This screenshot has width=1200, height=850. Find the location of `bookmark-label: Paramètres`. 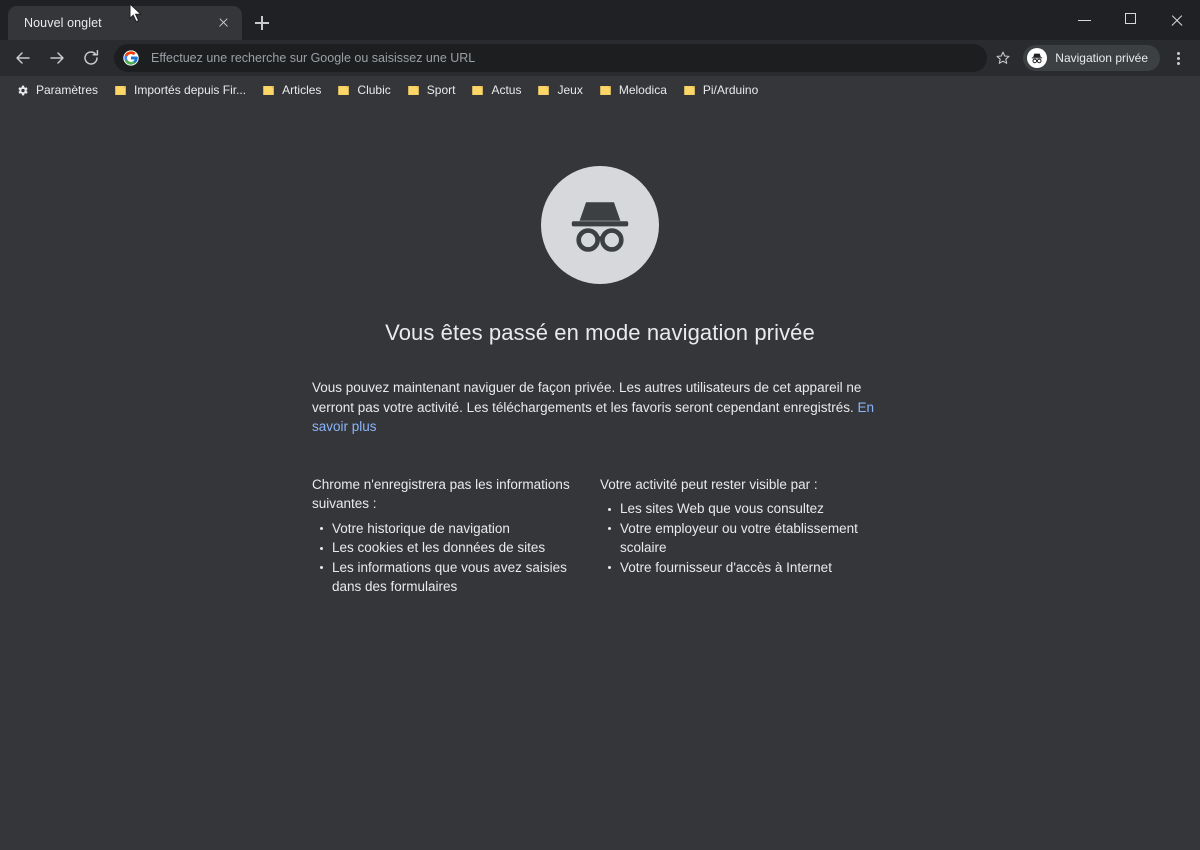

bookmark-label: Paramètres is located at coordinates (67, 90).